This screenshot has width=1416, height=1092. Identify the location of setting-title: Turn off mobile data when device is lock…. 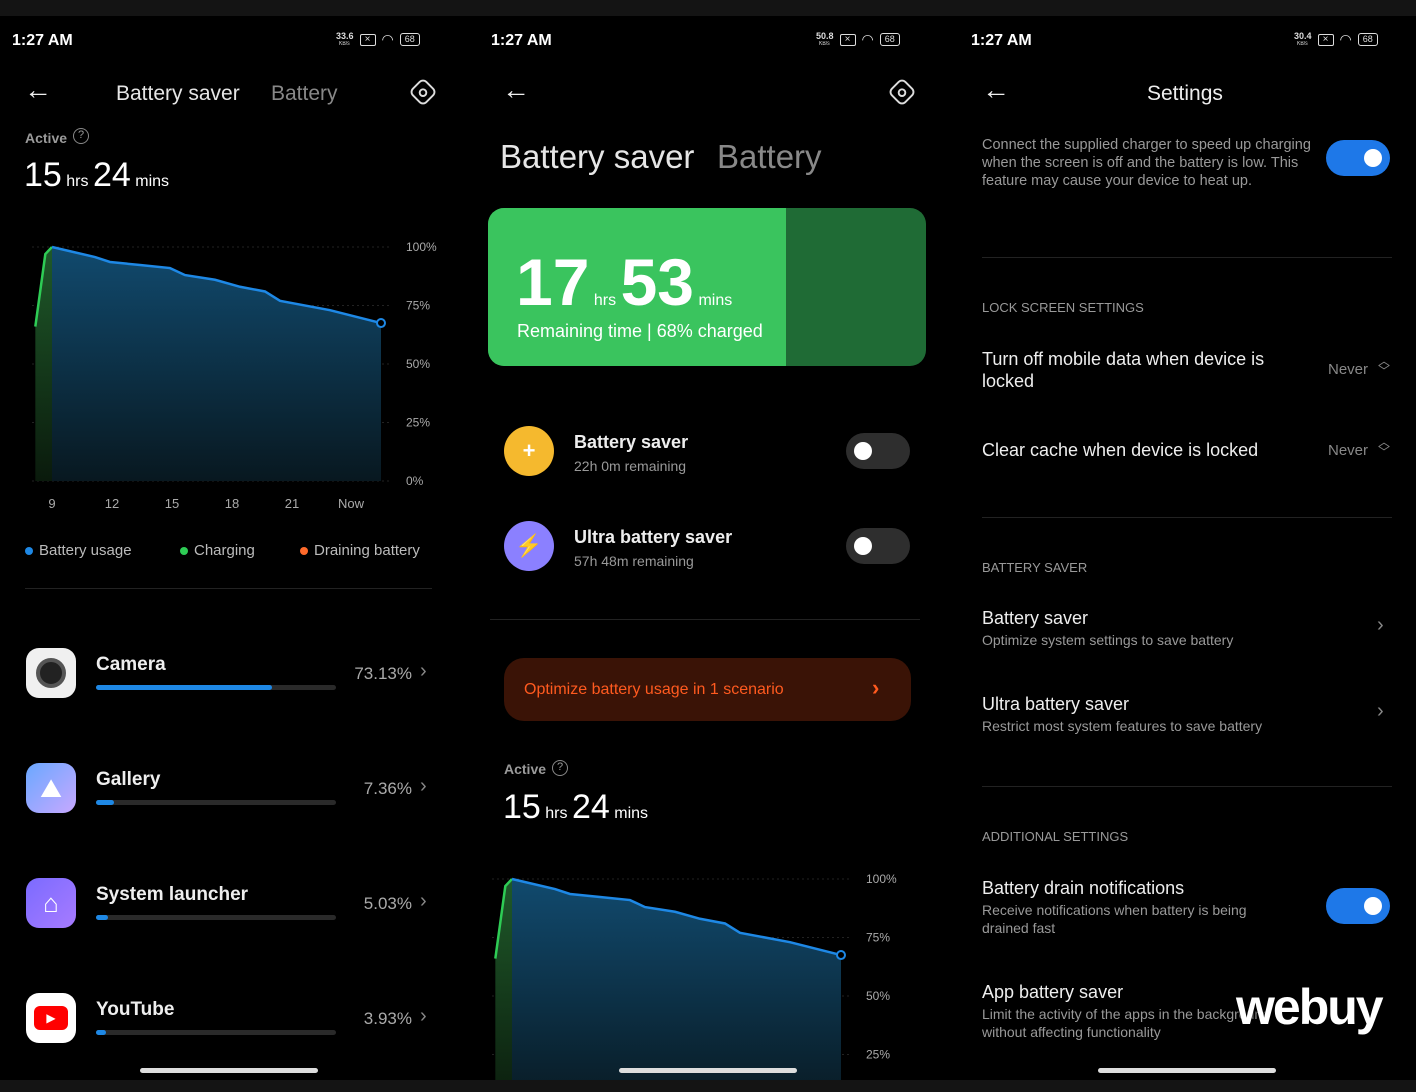
(1123, 370).